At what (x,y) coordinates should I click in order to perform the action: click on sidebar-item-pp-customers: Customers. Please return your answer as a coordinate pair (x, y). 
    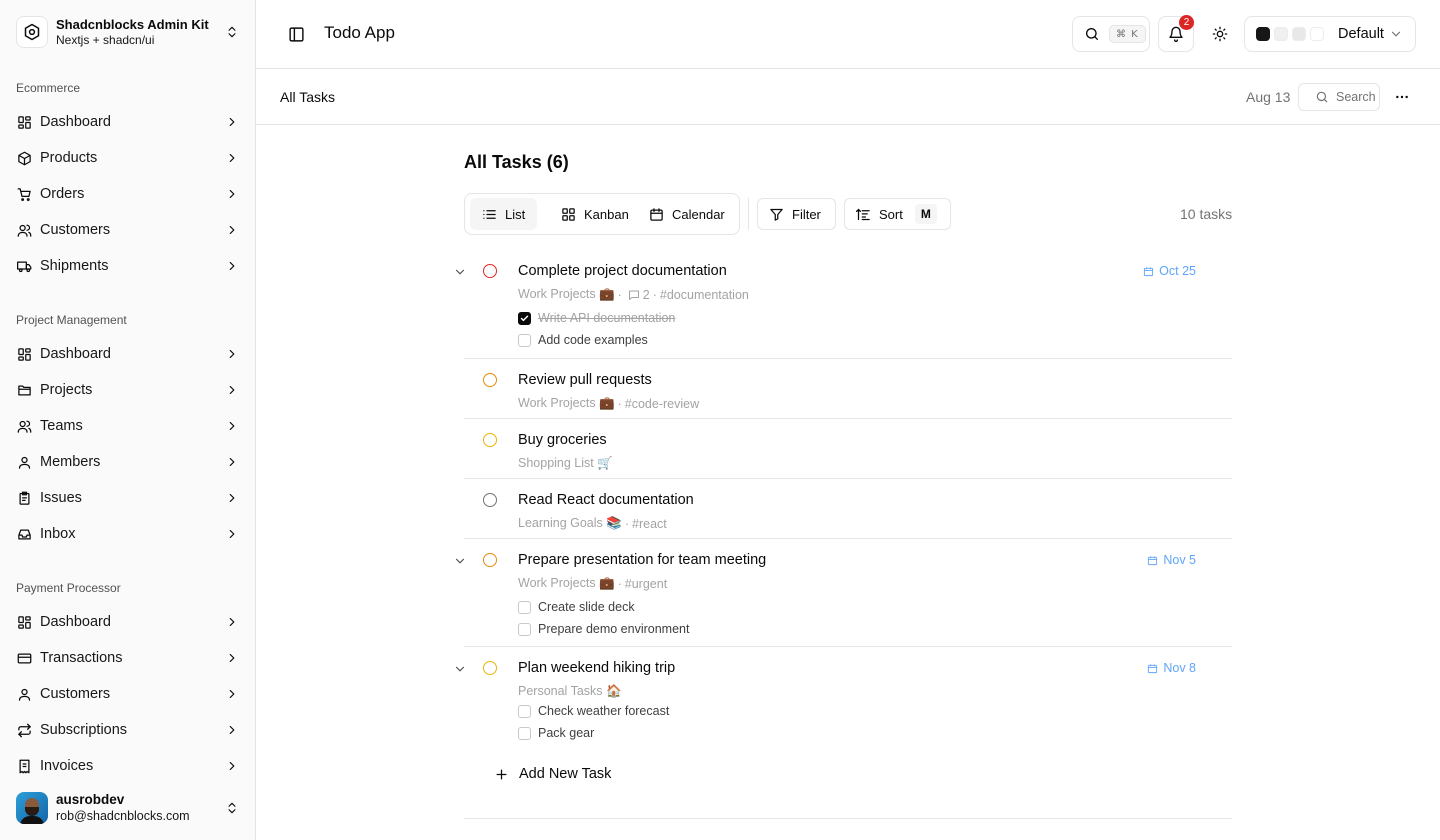
    Looking at the image, I should click on (128, 694).